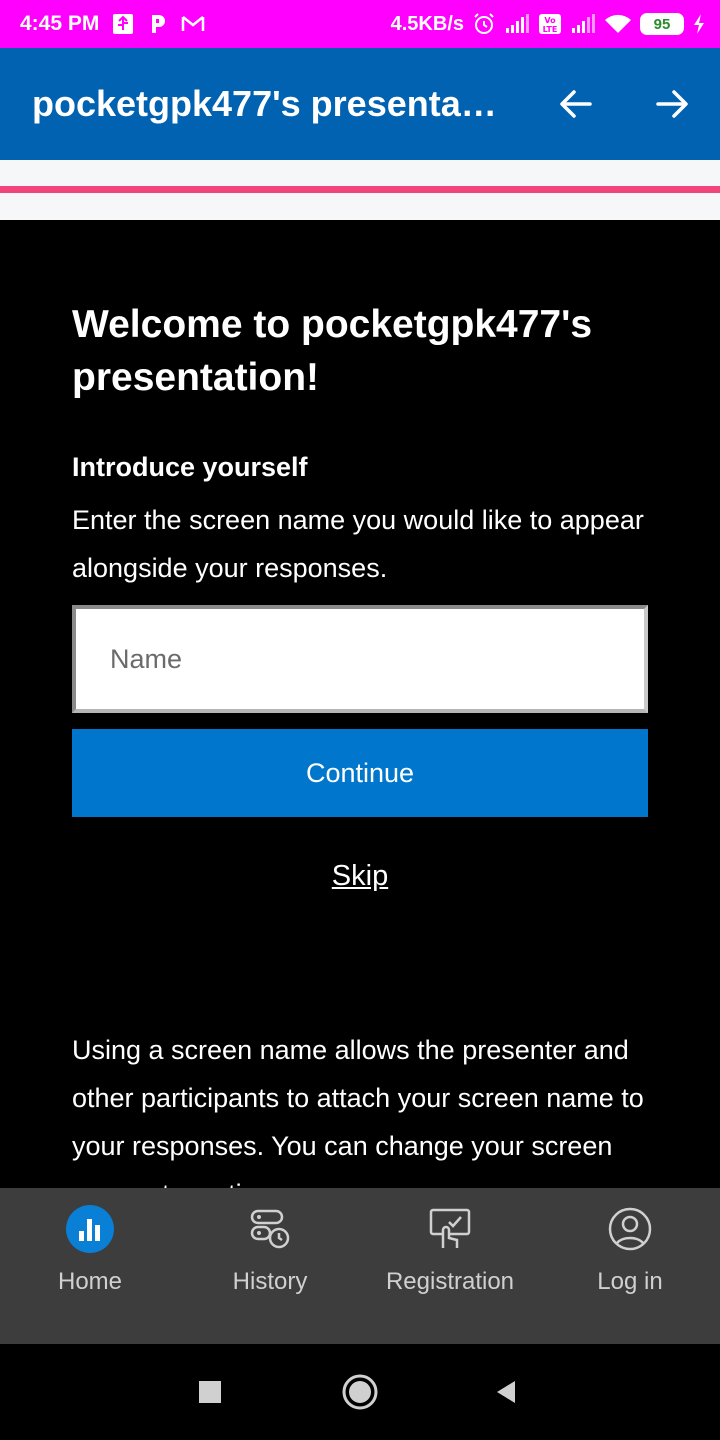 This screenshot has width=720, height=1440. Describe the element at coordinates (618, 24) in the screenshot. I see `wifi-icon` at that location.